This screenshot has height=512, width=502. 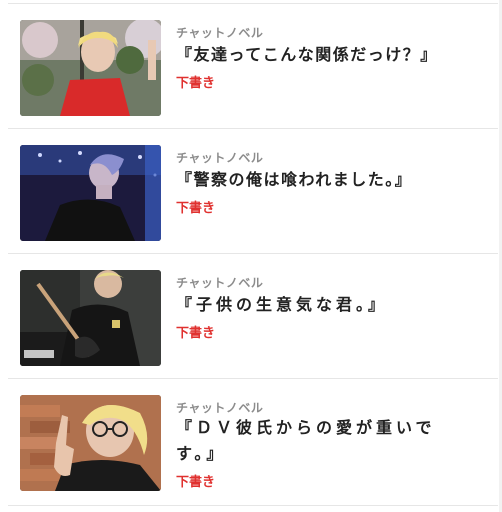 I want to click on story-title-line: す。』, so click(x=201, y=453).